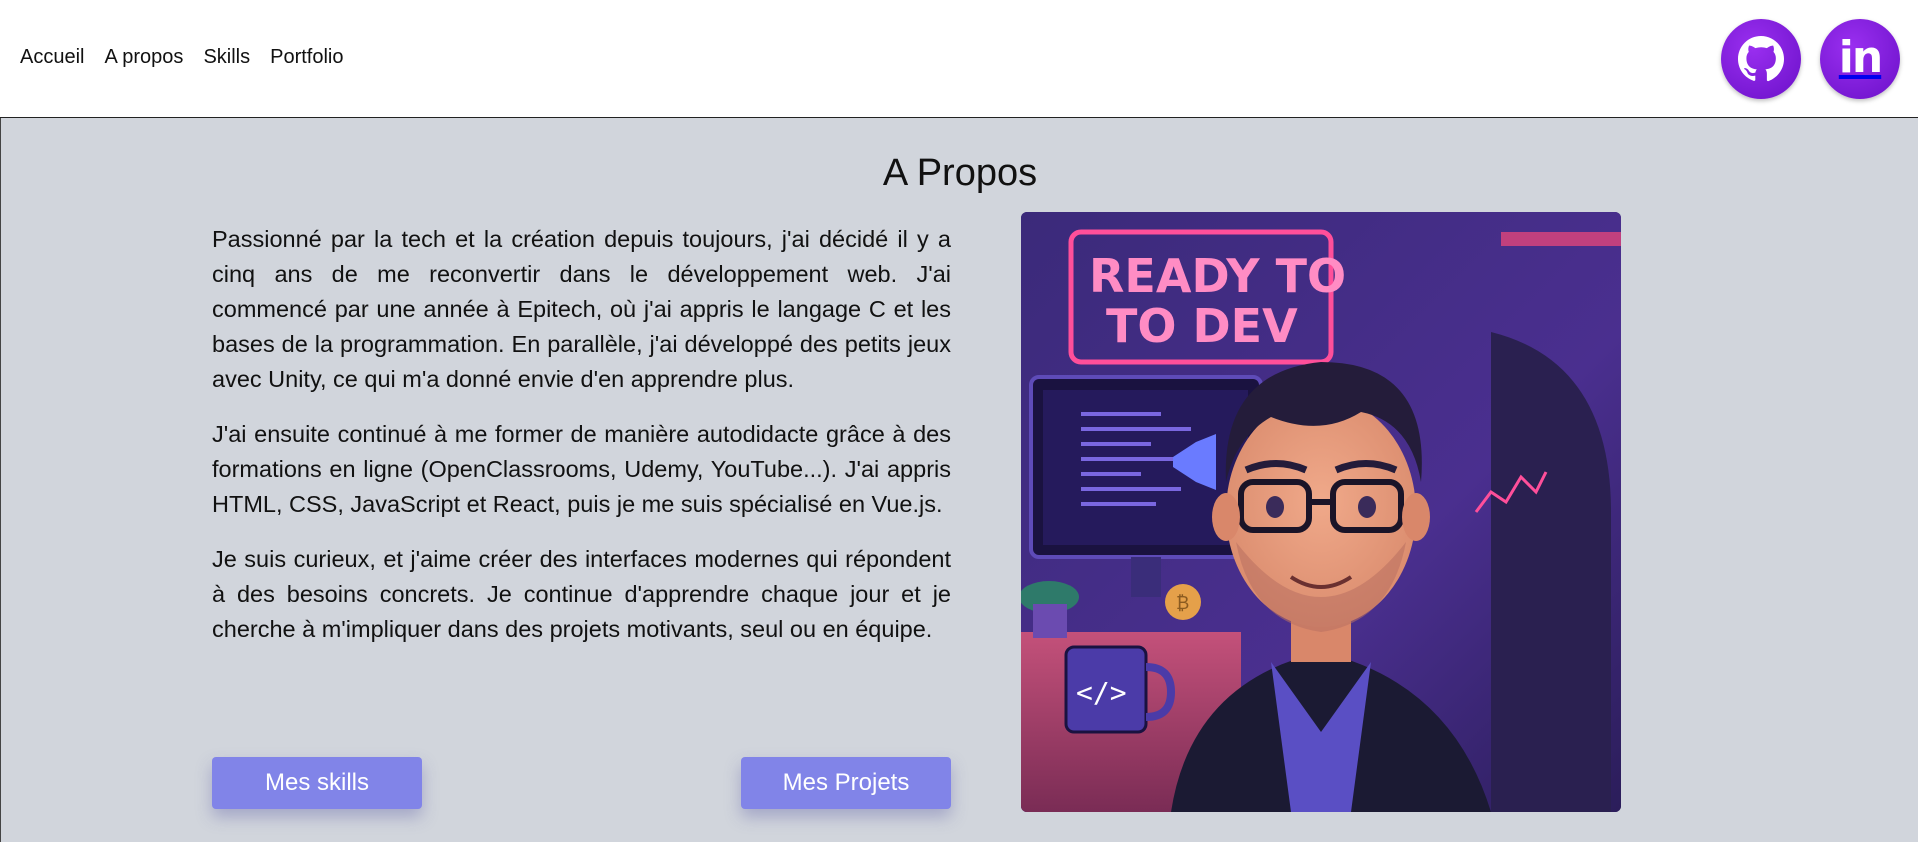  What do you see at coordinates (960, 173) in the screenshot?
I see `page-title: A Propos` at bounding box center [960, 173].